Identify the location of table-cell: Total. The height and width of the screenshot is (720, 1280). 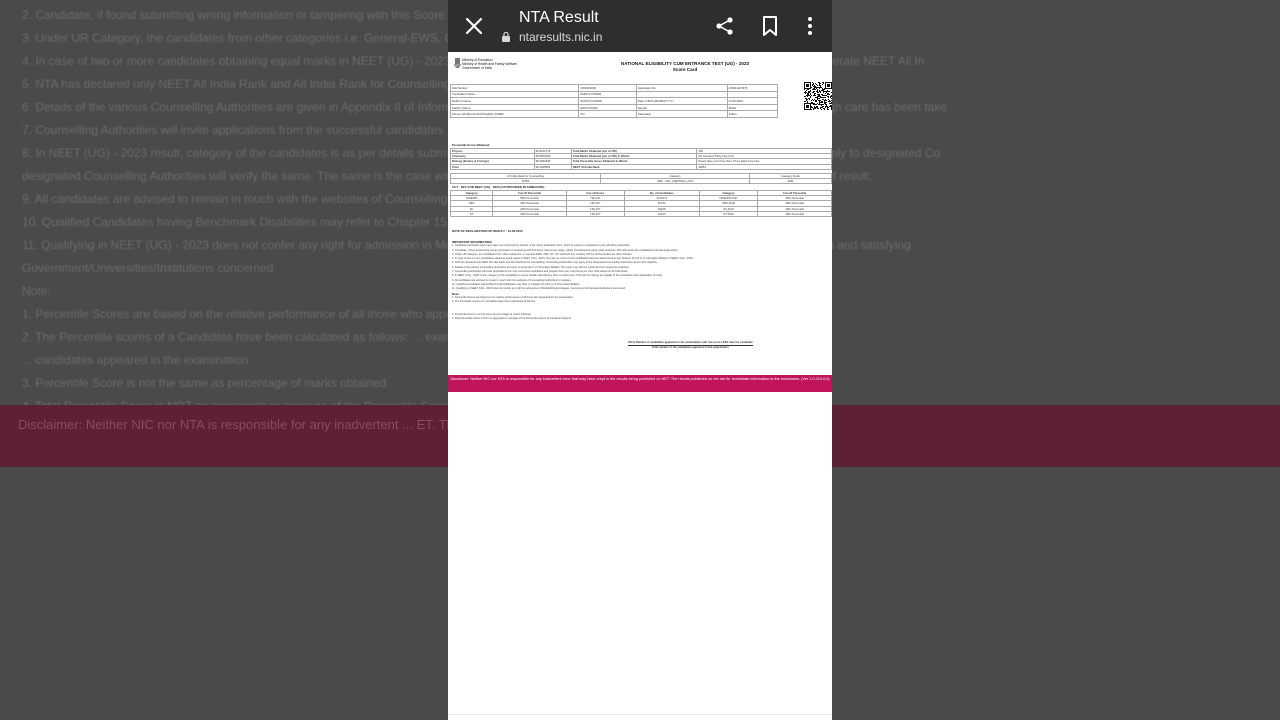
(492, 166).